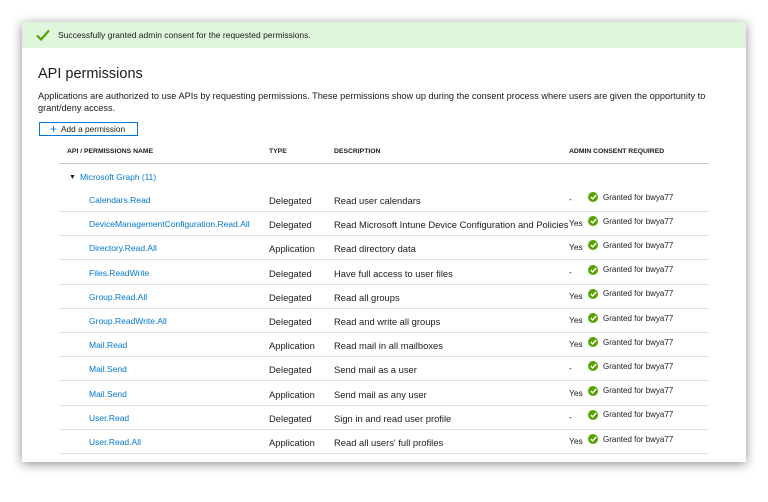 The image size is (768, 502). What do you see at coordinates (393, 418) in the screenshot?
I see `permission-description: Sign in and read user profile` at bounding box center [393, 418].